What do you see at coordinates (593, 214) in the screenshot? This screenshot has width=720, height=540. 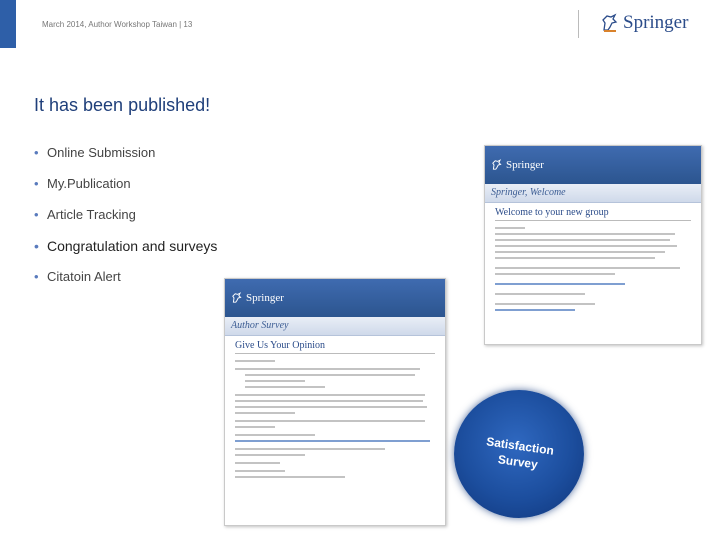 I see `welcome-email-heading: Welcome to your new group` at bounding box center [593, 214].